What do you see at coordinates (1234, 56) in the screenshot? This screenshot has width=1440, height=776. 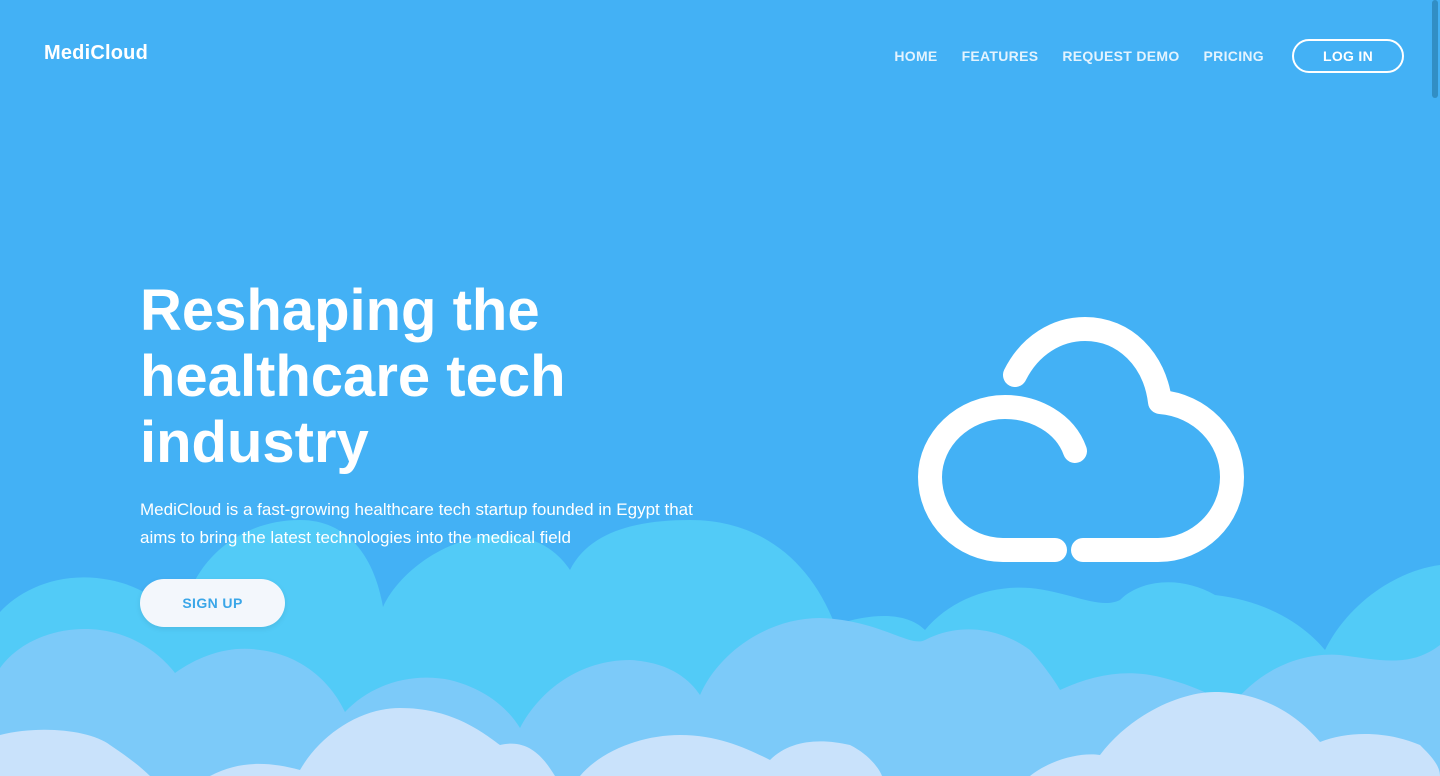 I see `nav-link-pricing: PRICING` at bounding box center [1234, 56].